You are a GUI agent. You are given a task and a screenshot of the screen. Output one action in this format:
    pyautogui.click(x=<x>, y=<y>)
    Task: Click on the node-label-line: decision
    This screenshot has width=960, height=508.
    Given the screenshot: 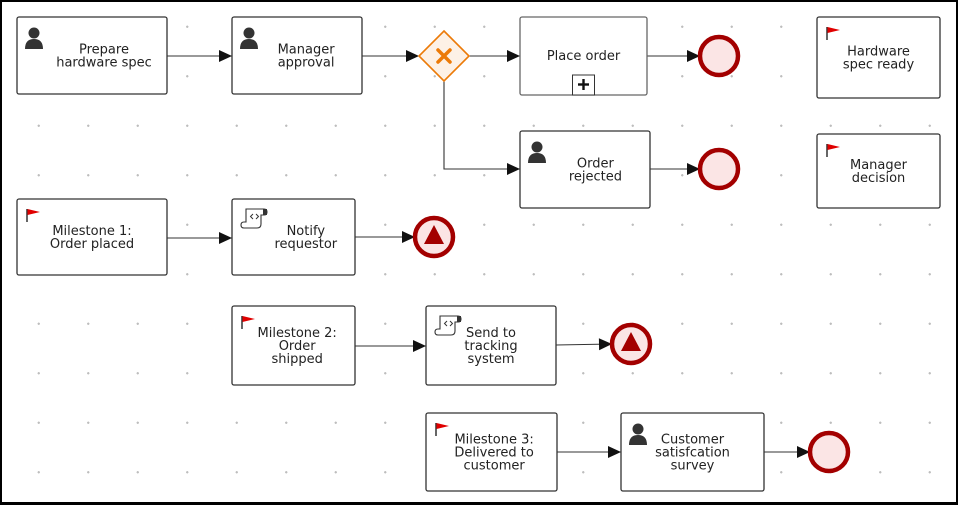 What is the action you would take?
    pyautogui.click(x=879, y=178)
    